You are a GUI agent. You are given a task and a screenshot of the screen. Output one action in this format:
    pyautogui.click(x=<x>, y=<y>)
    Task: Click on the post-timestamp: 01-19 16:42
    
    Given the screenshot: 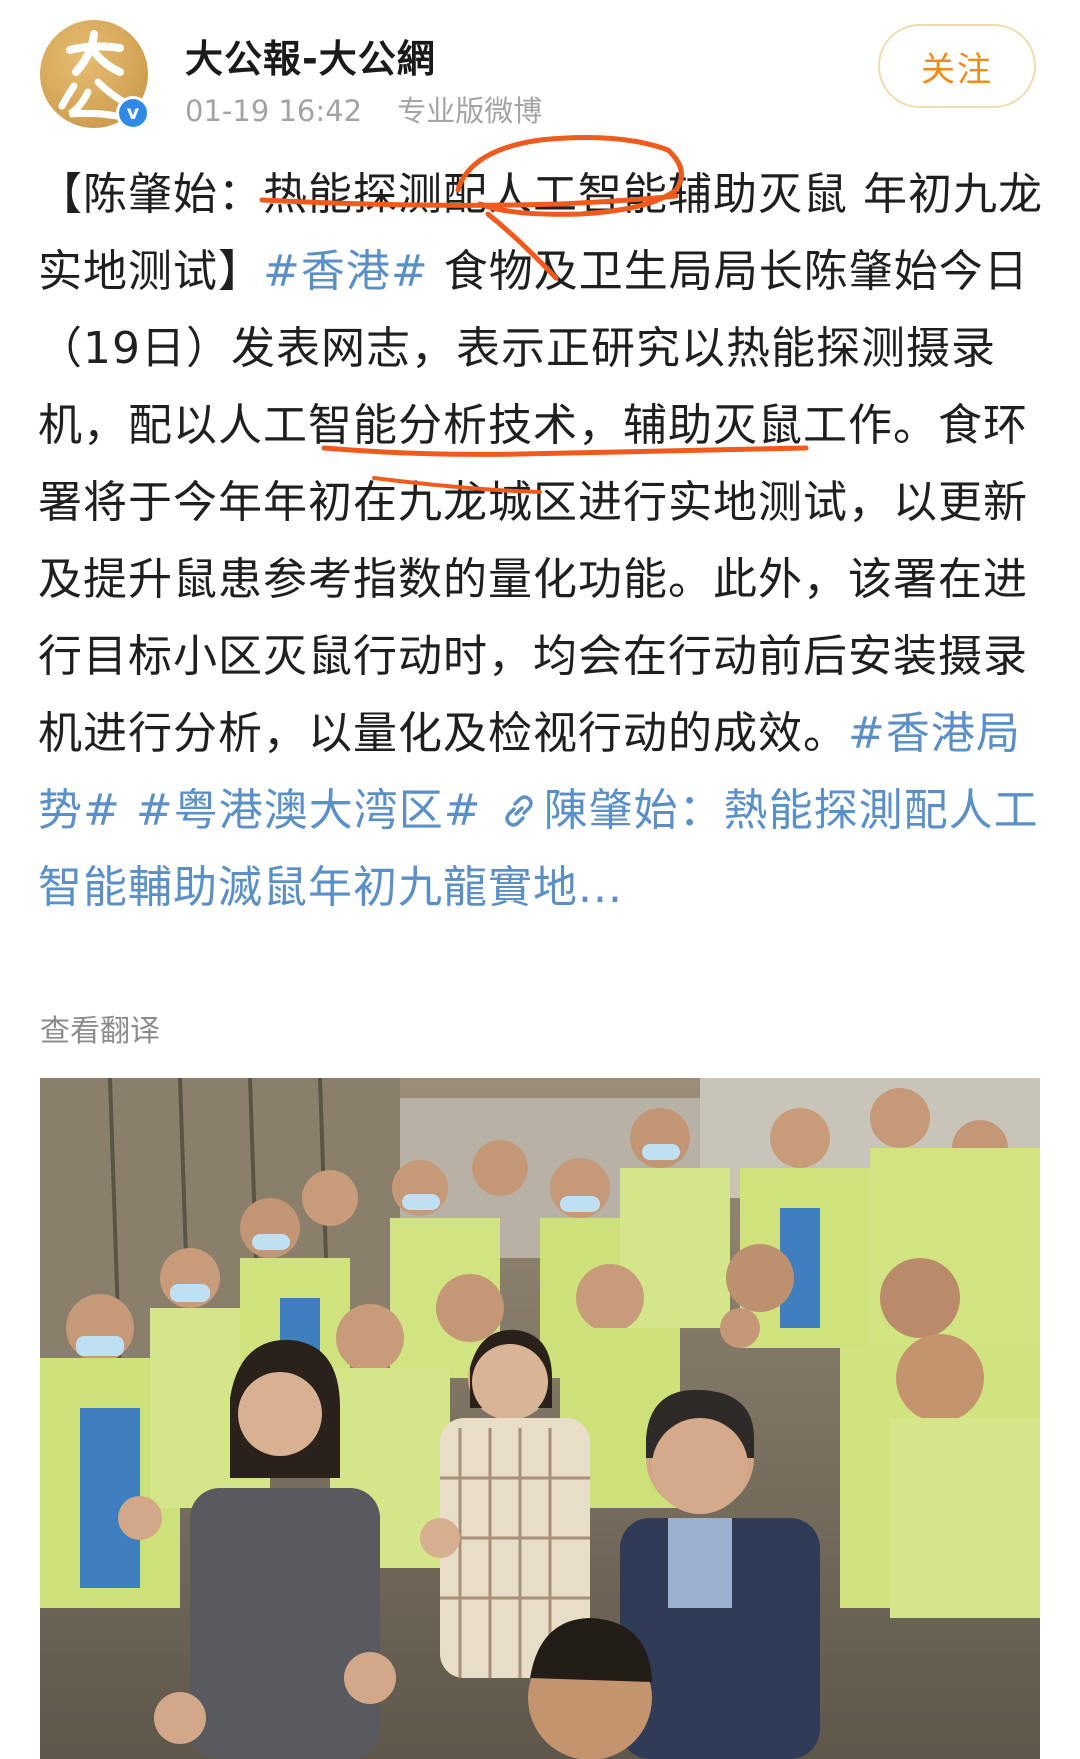 What is the action you would take?
    pyautogui.click(x=274, y=111)
    